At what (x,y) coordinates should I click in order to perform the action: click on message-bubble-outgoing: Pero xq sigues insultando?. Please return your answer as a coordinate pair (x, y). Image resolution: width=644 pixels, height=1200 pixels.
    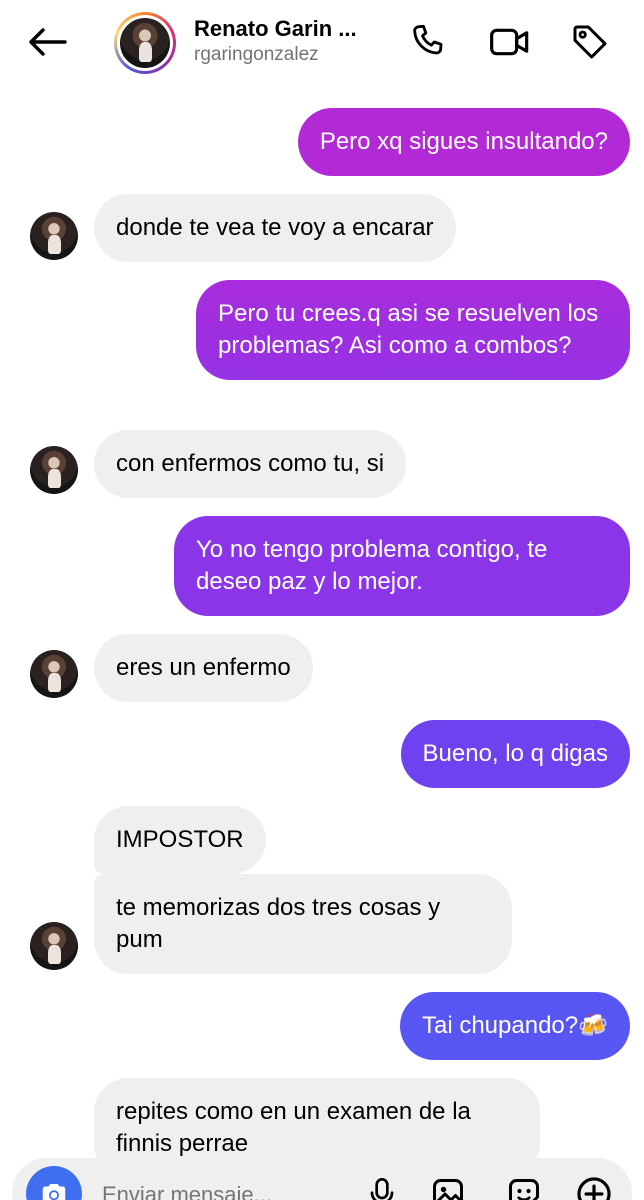
    Looking at the image, I should click on (463, 142).